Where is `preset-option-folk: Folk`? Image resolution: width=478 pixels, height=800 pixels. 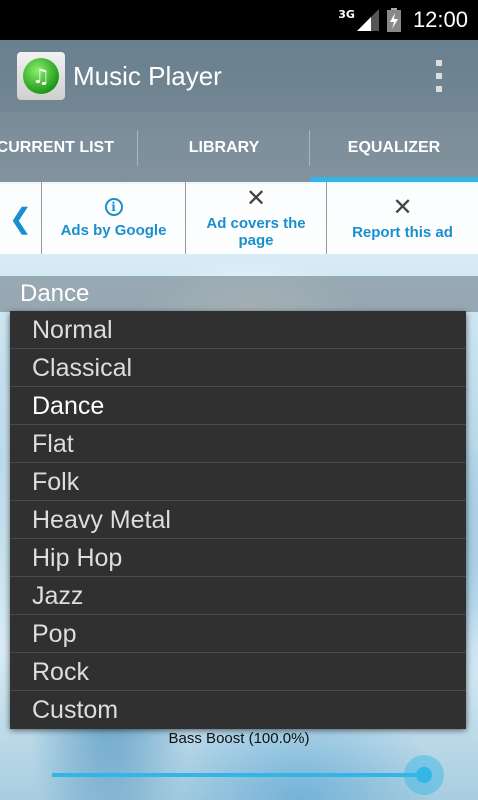 preset-option-folk: Folk is located at coordinates (238, 482).